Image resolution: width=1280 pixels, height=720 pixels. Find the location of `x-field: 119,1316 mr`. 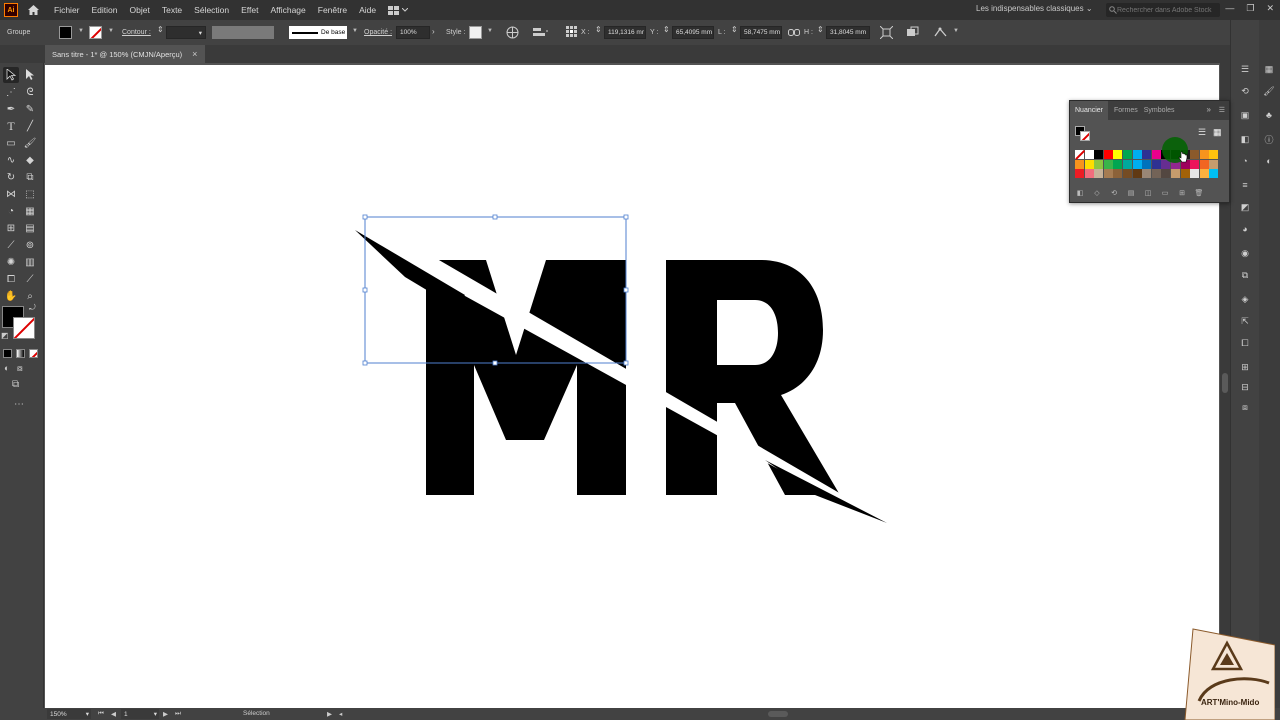

x-field: 119,1316 mr is located at coordinates (625, 32).